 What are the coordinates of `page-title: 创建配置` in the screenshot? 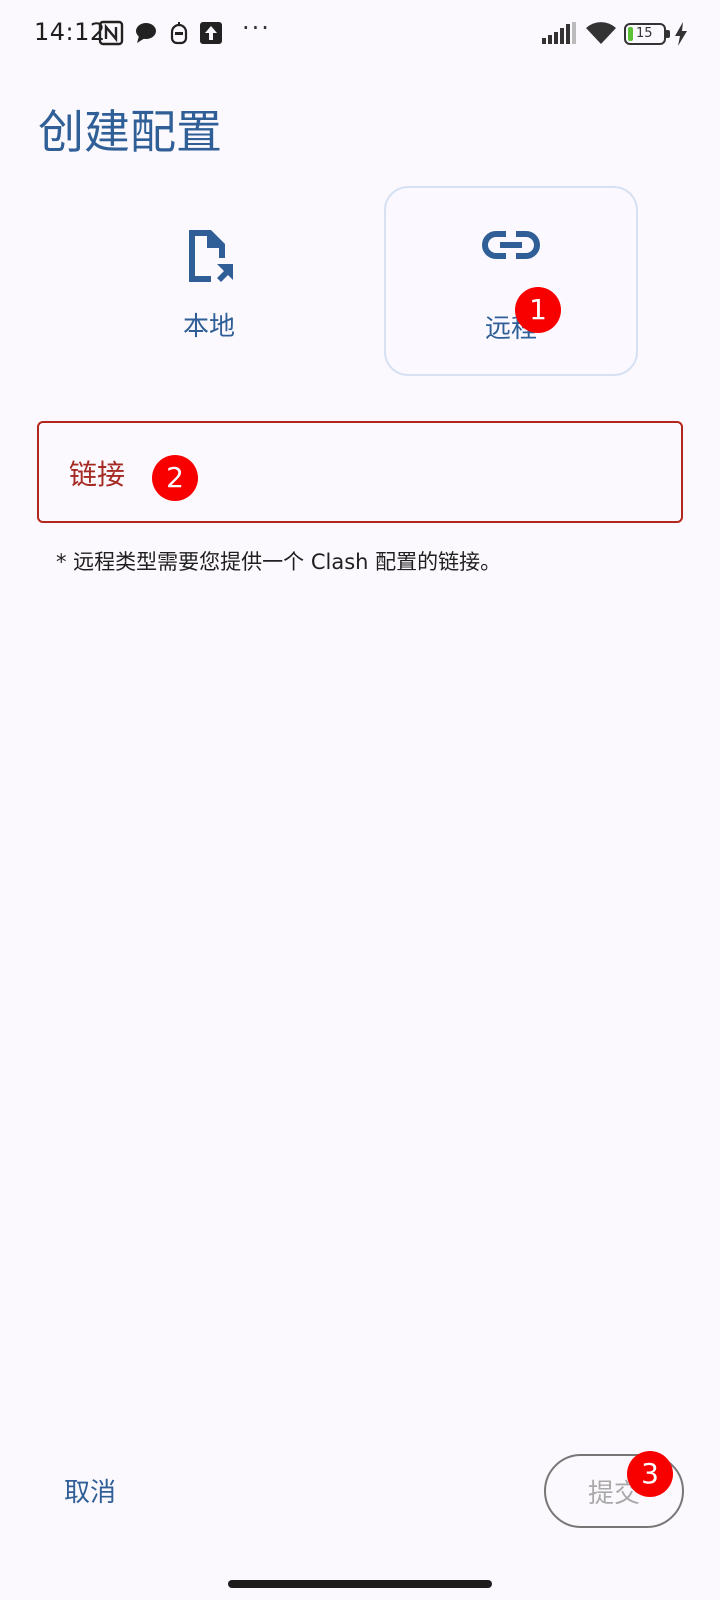 It's located at (130, 132).